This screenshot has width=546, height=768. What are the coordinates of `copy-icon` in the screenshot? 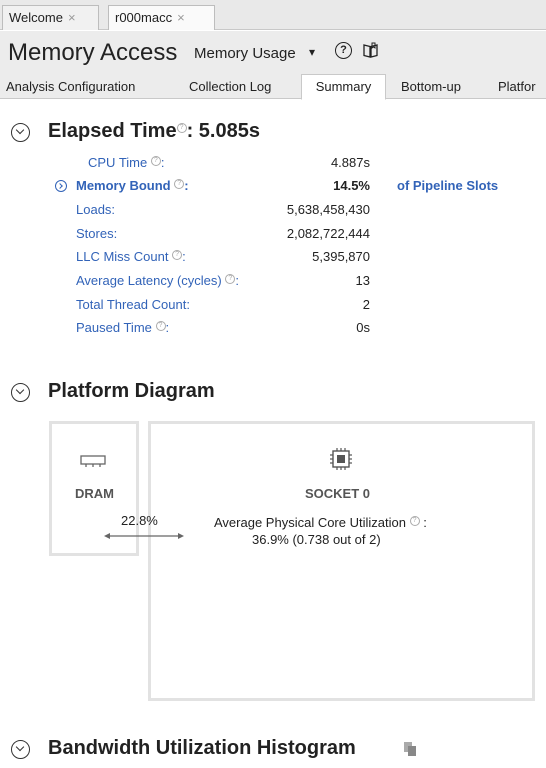 It's located at (410, 749).